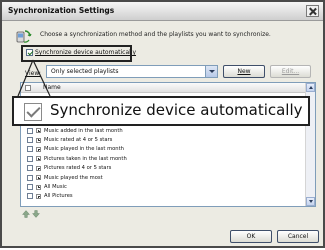  I want to click on playlist-label: Pictures taken in the last month, so click(85, 158).